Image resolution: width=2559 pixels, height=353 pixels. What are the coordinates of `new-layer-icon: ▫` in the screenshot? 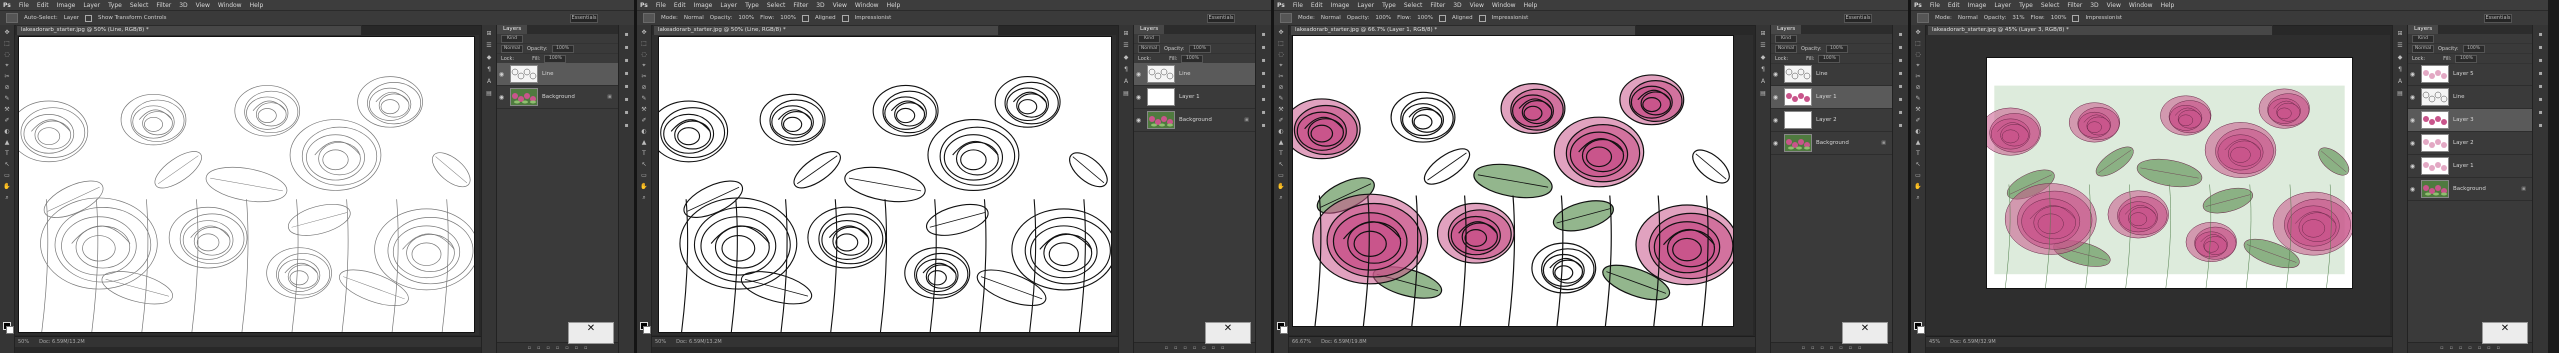 It's located at (576, 348).